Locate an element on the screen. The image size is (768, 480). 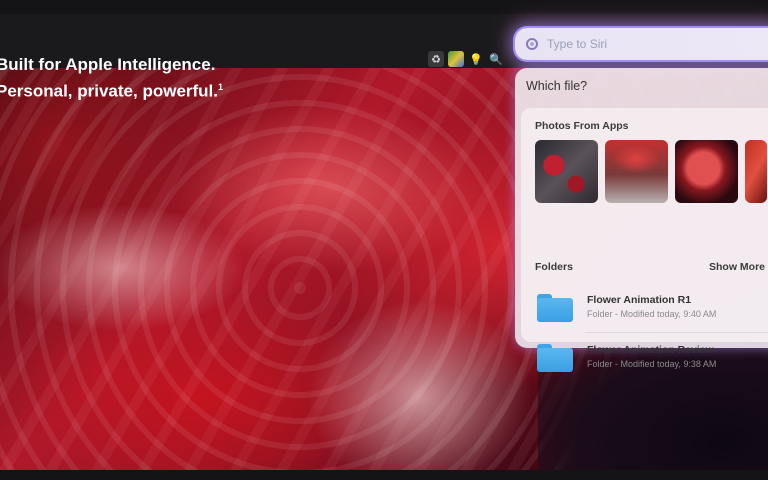
window-bottom-bar is located at coordinates (384, 475).